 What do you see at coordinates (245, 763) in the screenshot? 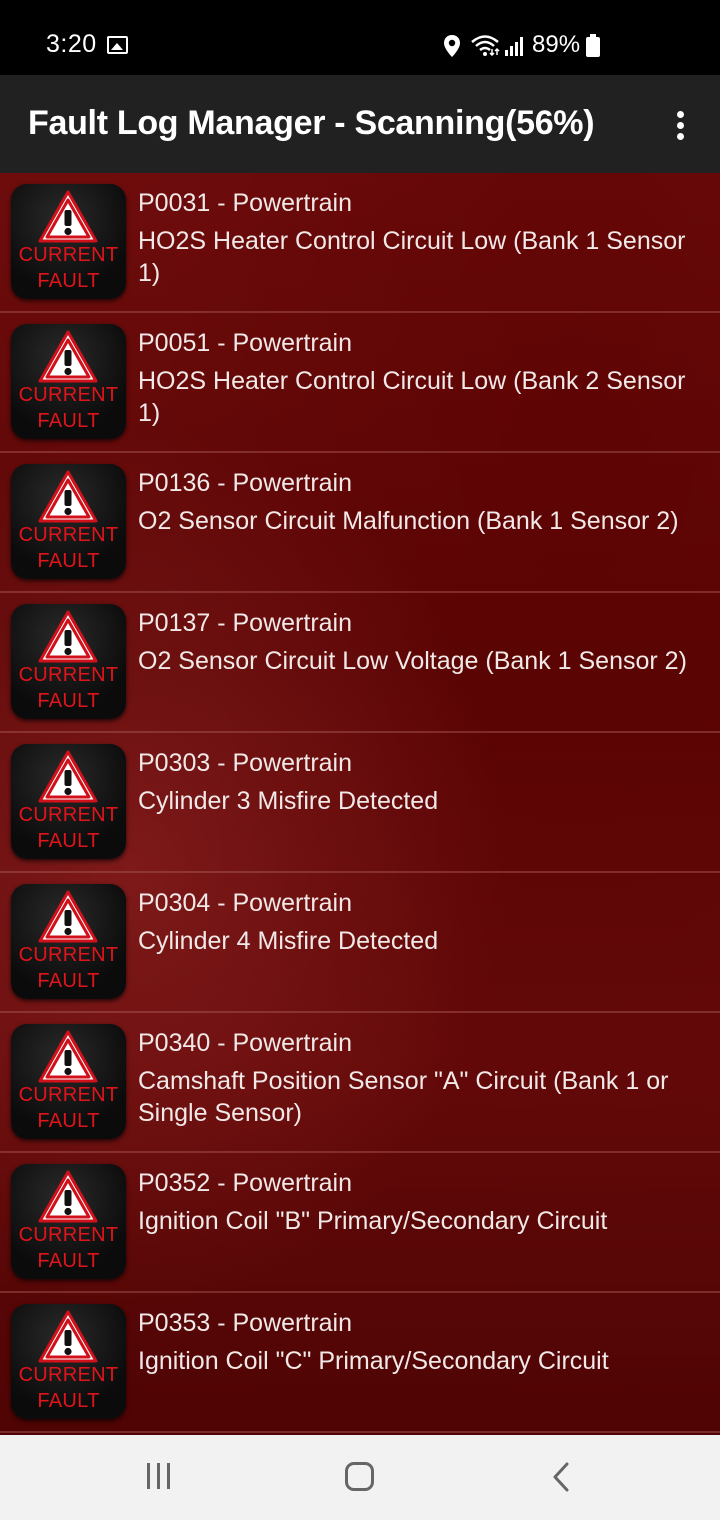
I see `fault-code: P0303 - Powertrain` at bounding box center [245, 763].